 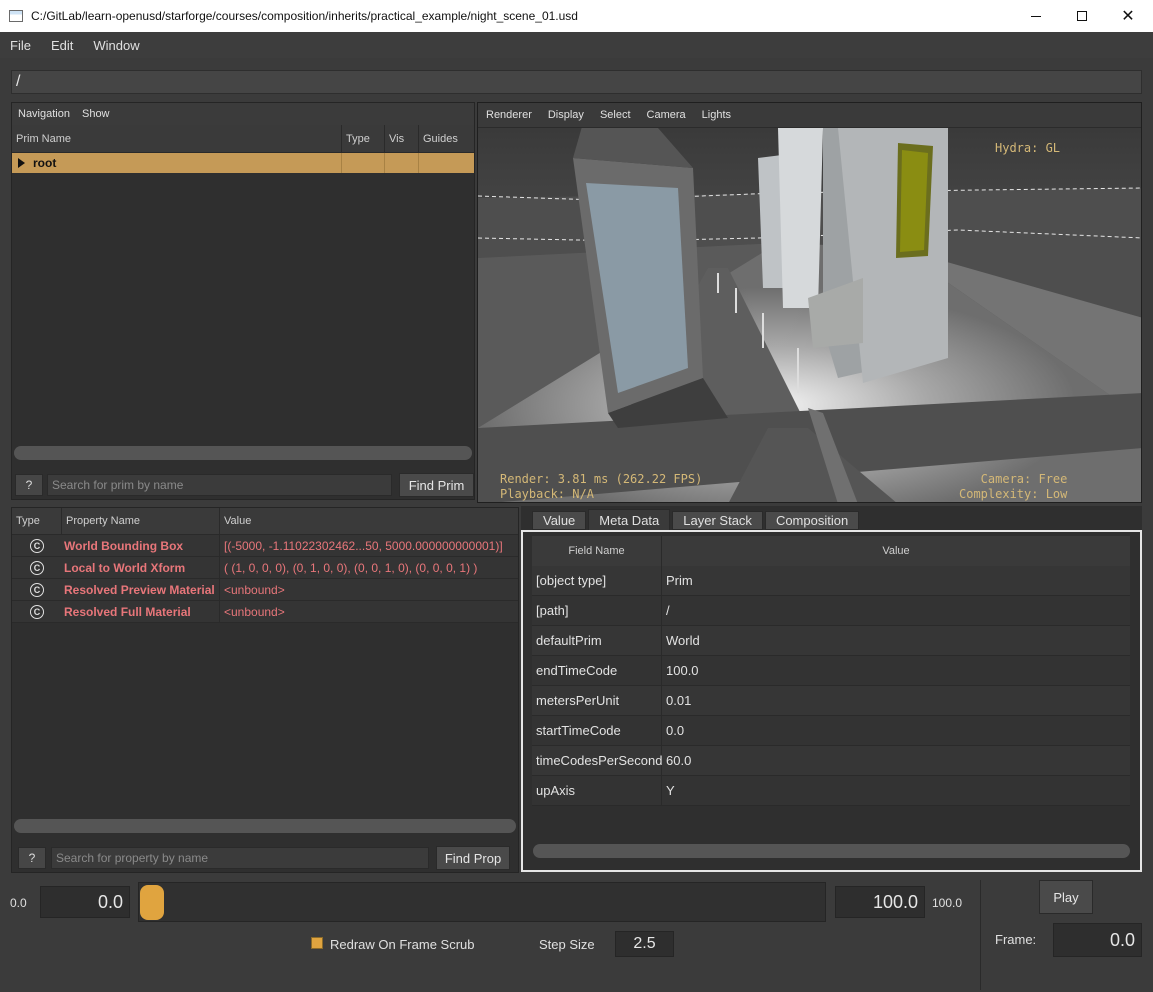 I want to click on col-type: Type, so click(x=363, y=138).